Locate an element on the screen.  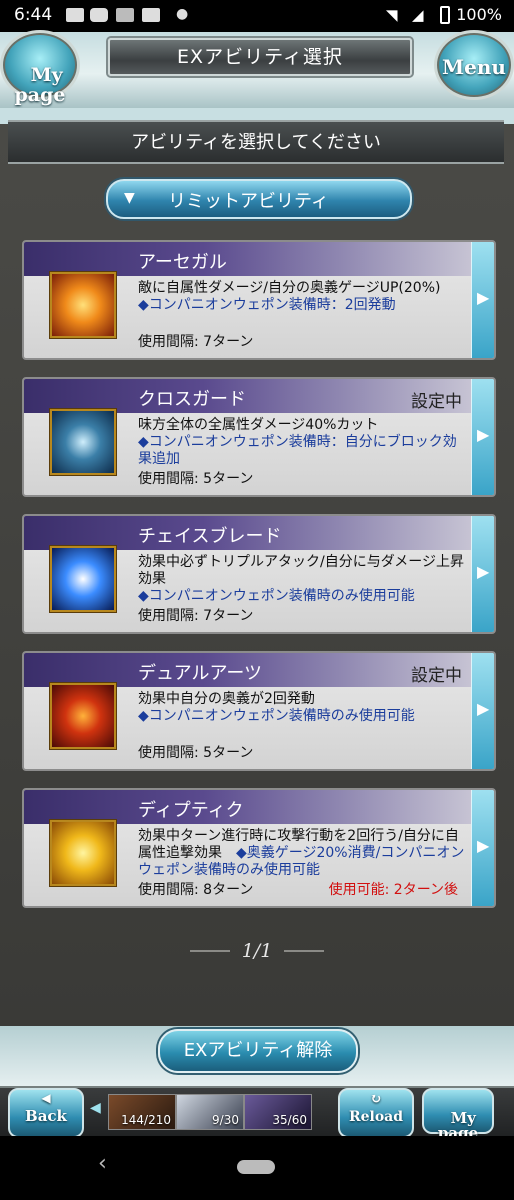
bp-stat: 9/30 is located at coordinates (210, 1112).